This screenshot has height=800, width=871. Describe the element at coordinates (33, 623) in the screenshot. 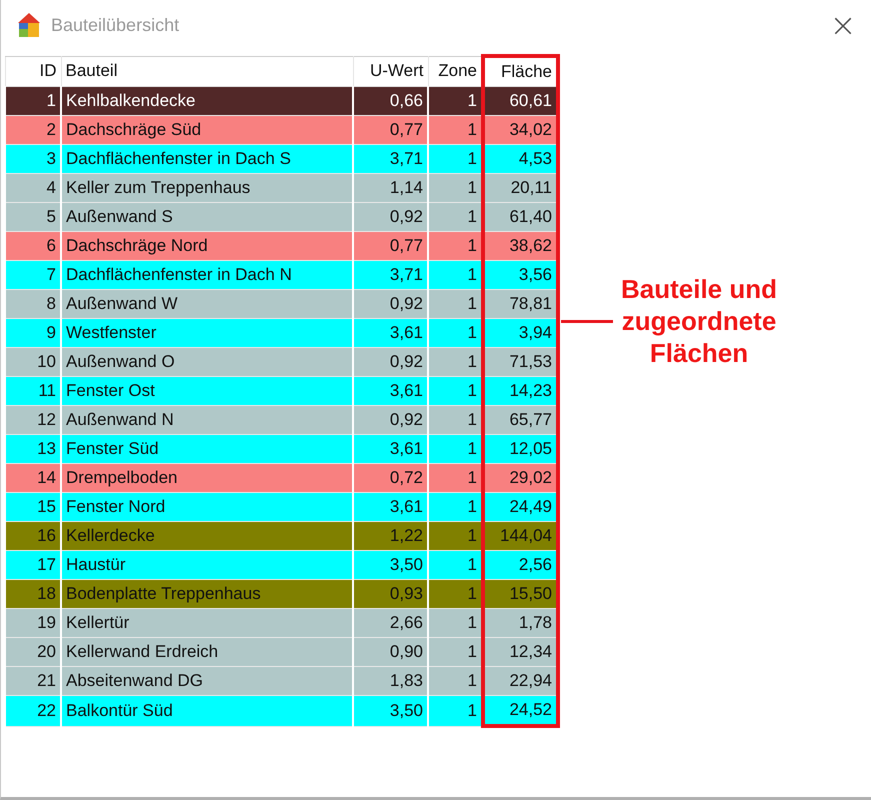

I see `table-cell: 19` at that location.